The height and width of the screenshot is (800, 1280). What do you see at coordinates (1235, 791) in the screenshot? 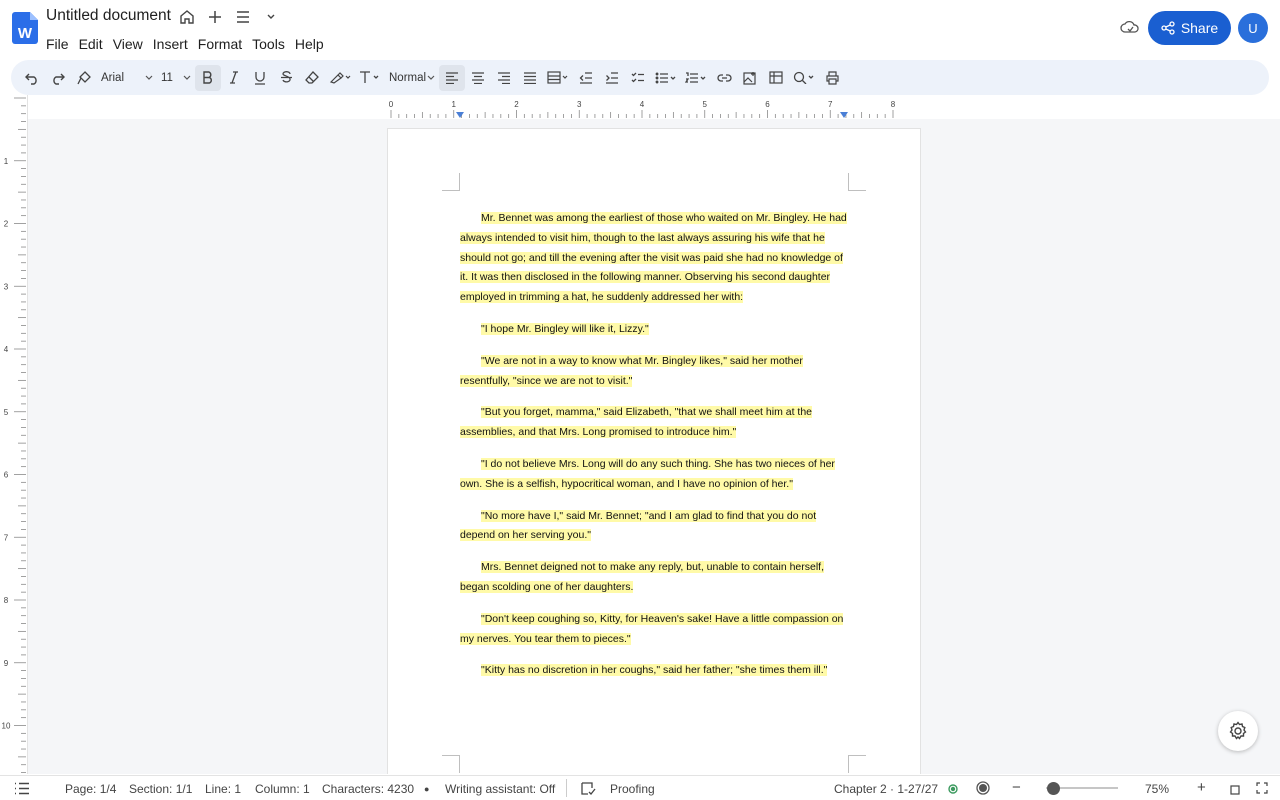
I see `fit-page-icon` at bounding box center [1235, 791].